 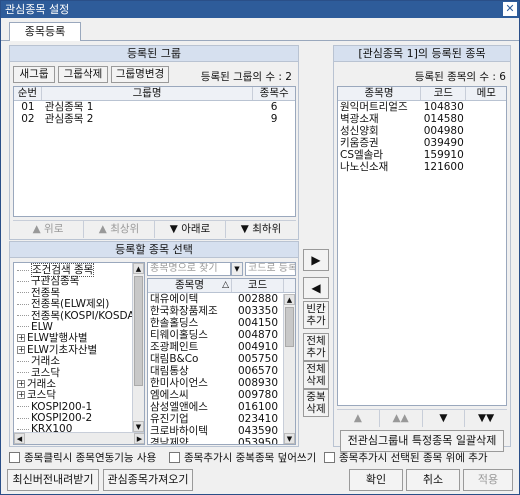 What do you see at coordinates (486, 418) in the screenshot?
I see `stock-move-bottom-button: ▼▼` at bounding box center [486, 418].